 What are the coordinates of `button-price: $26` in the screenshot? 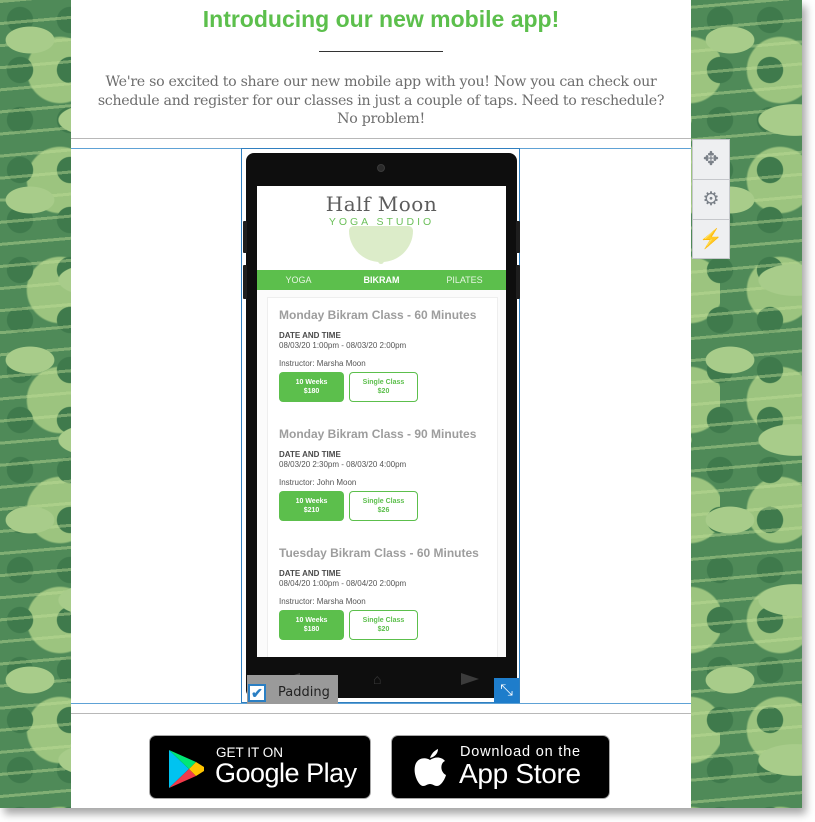 It's located at (383, 510).